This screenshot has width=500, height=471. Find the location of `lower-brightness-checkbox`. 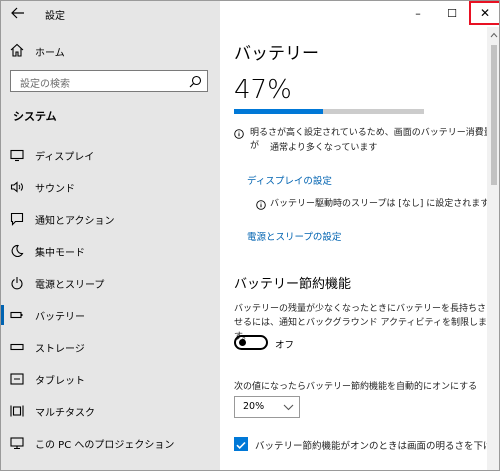

lower-brightness-checkbox is located at coordinates (241, 444).